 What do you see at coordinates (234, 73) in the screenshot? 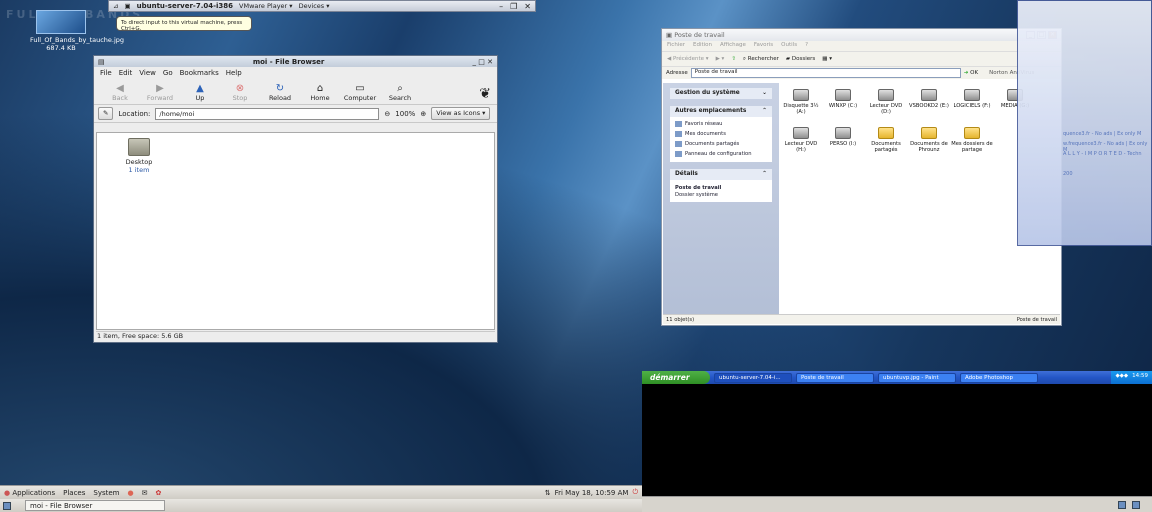
I see `menu-help: Help` at bounding box center [234, 73].